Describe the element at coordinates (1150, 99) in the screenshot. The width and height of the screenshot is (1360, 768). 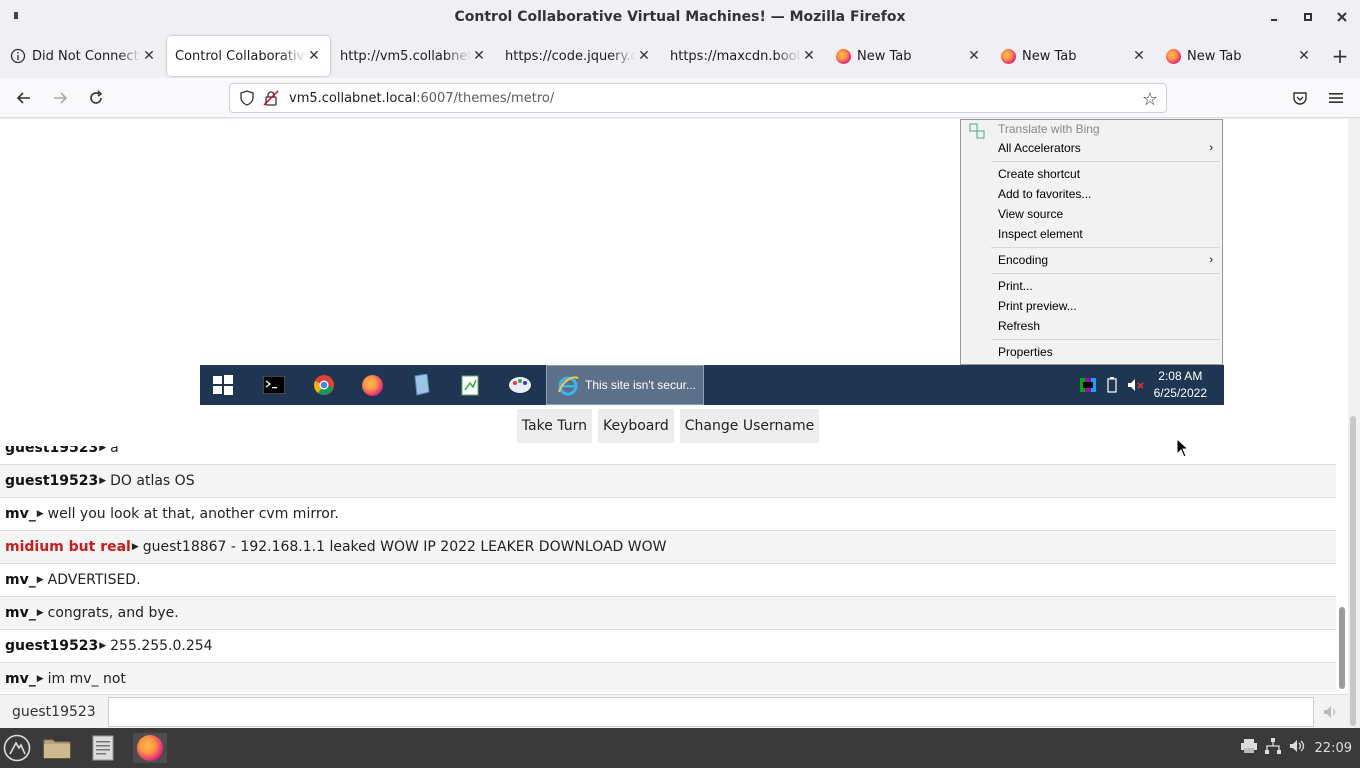
I see `bookmark-star-icon: ☆` at that location.